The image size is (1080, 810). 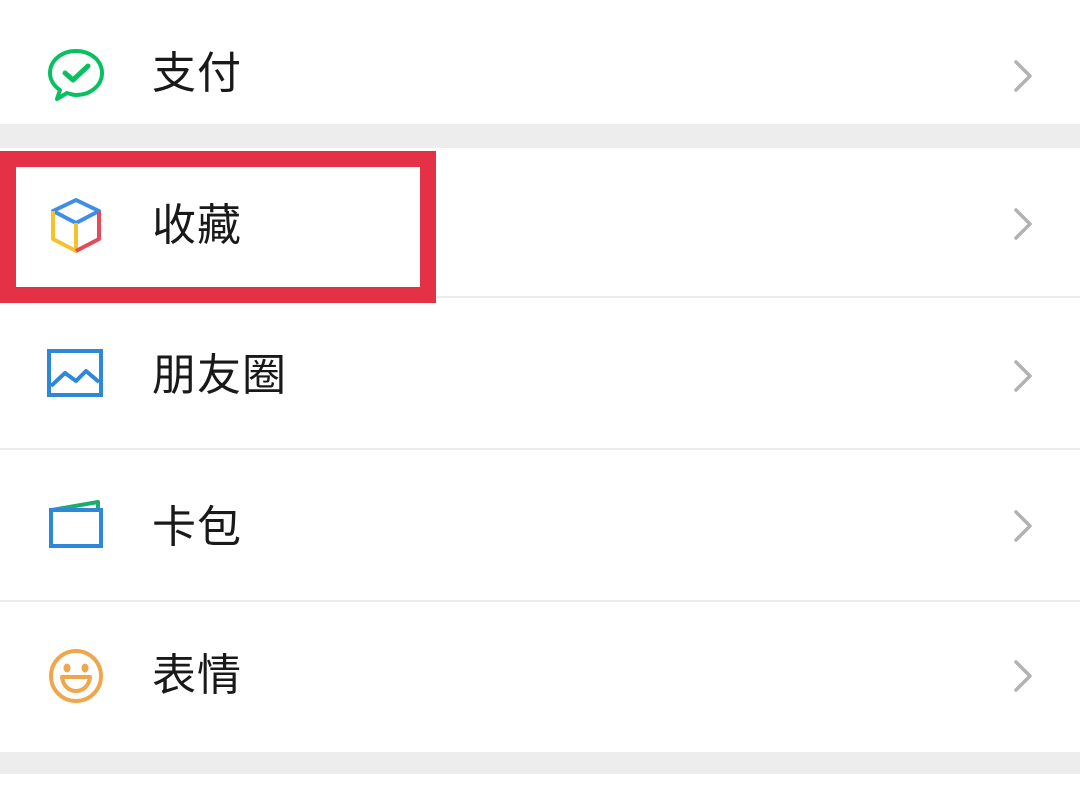 What do you see at coordinates (219, 375) in the screenshot?
I see `menu-item-label: 朋友圈` at bounding box center [219, 375].